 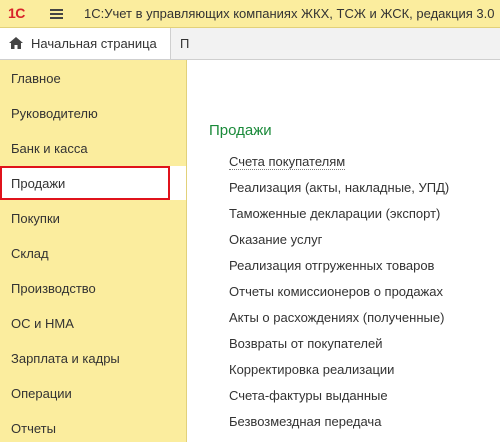 I want to click on tab-next: П, so click(x=181, y=43).